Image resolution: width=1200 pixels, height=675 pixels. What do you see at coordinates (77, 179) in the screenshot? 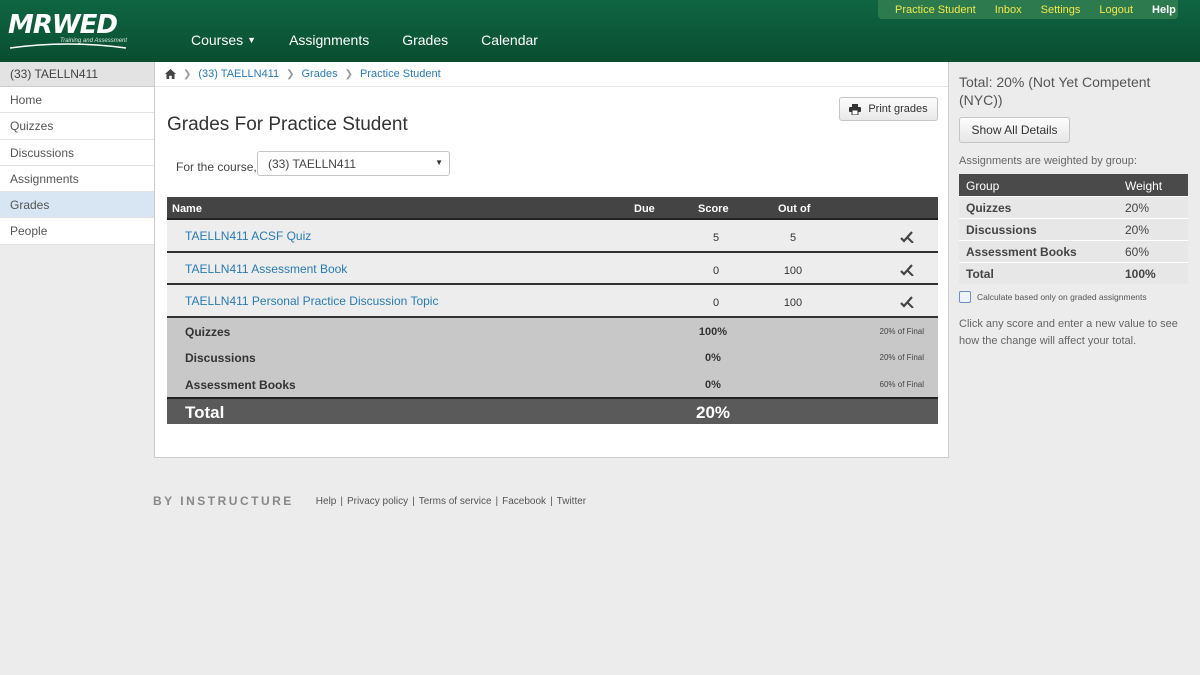
I see `sidebar-item-assignments: Assignments` at bounding box center [77, 179].